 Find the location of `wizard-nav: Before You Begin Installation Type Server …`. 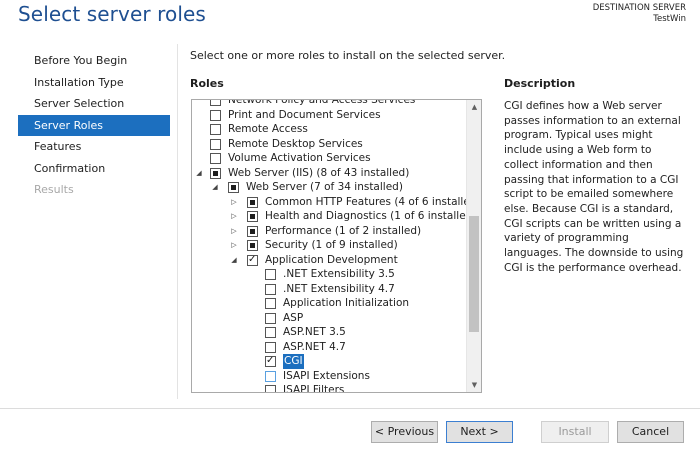

wizard-nav: Before You Begin Installation Type Server … is located at coordinates (94, 125).